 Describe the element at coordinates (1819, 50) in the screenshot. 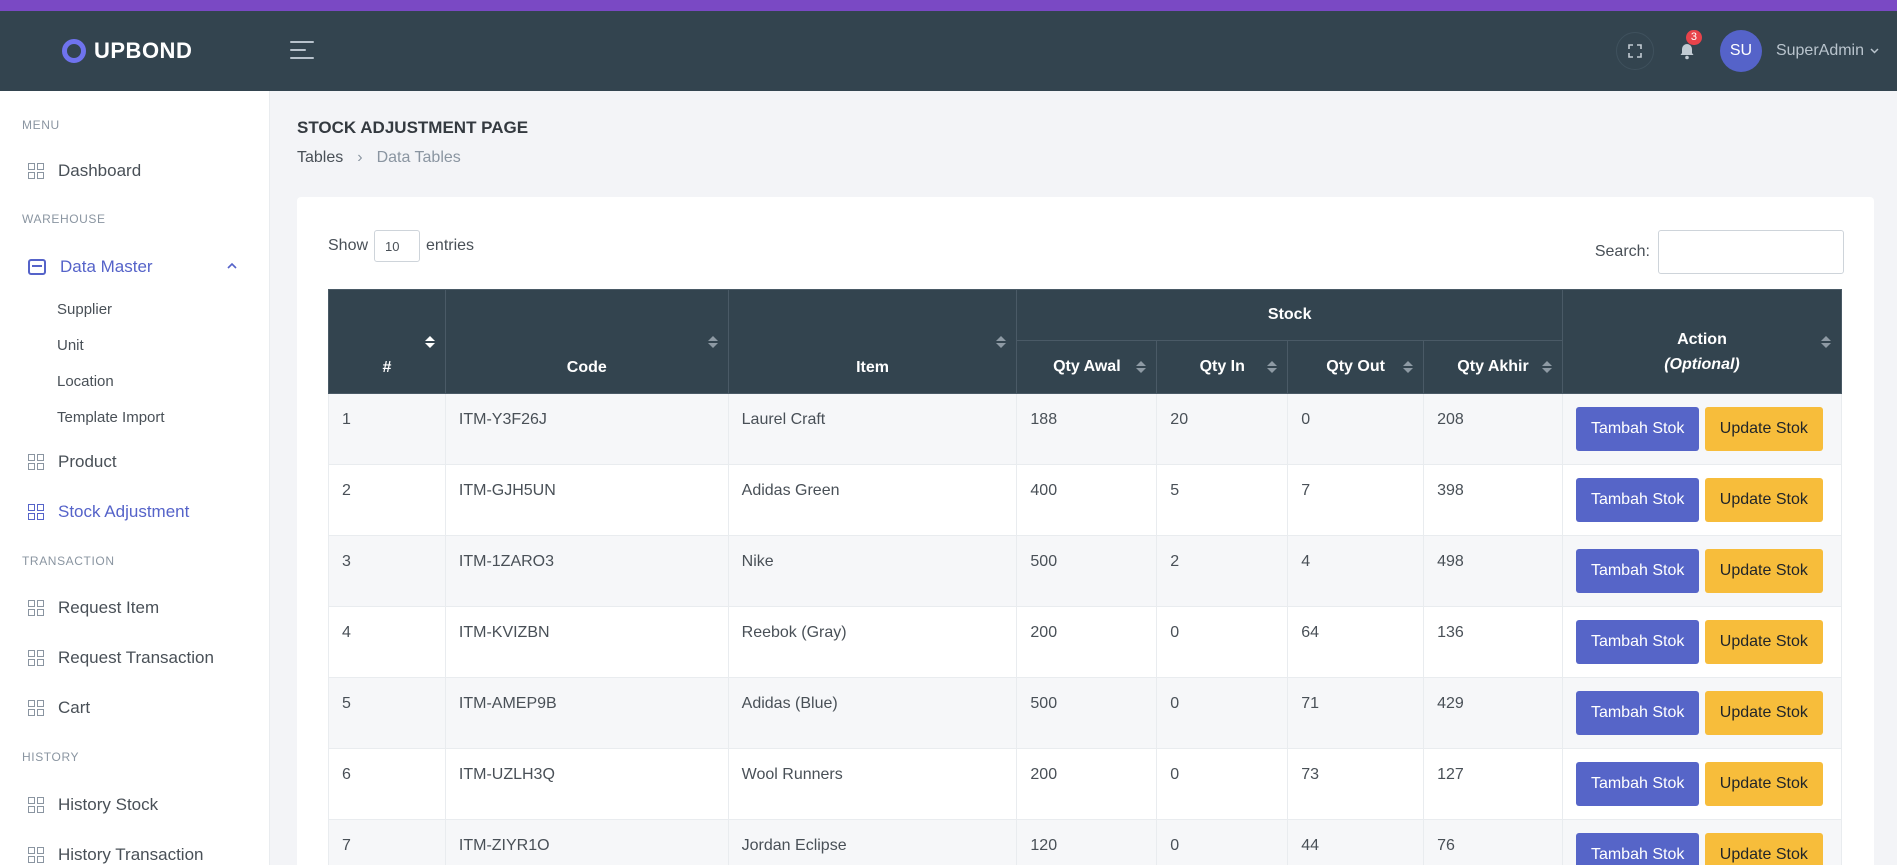

I see `user-name: SuperAdmin` at that location.